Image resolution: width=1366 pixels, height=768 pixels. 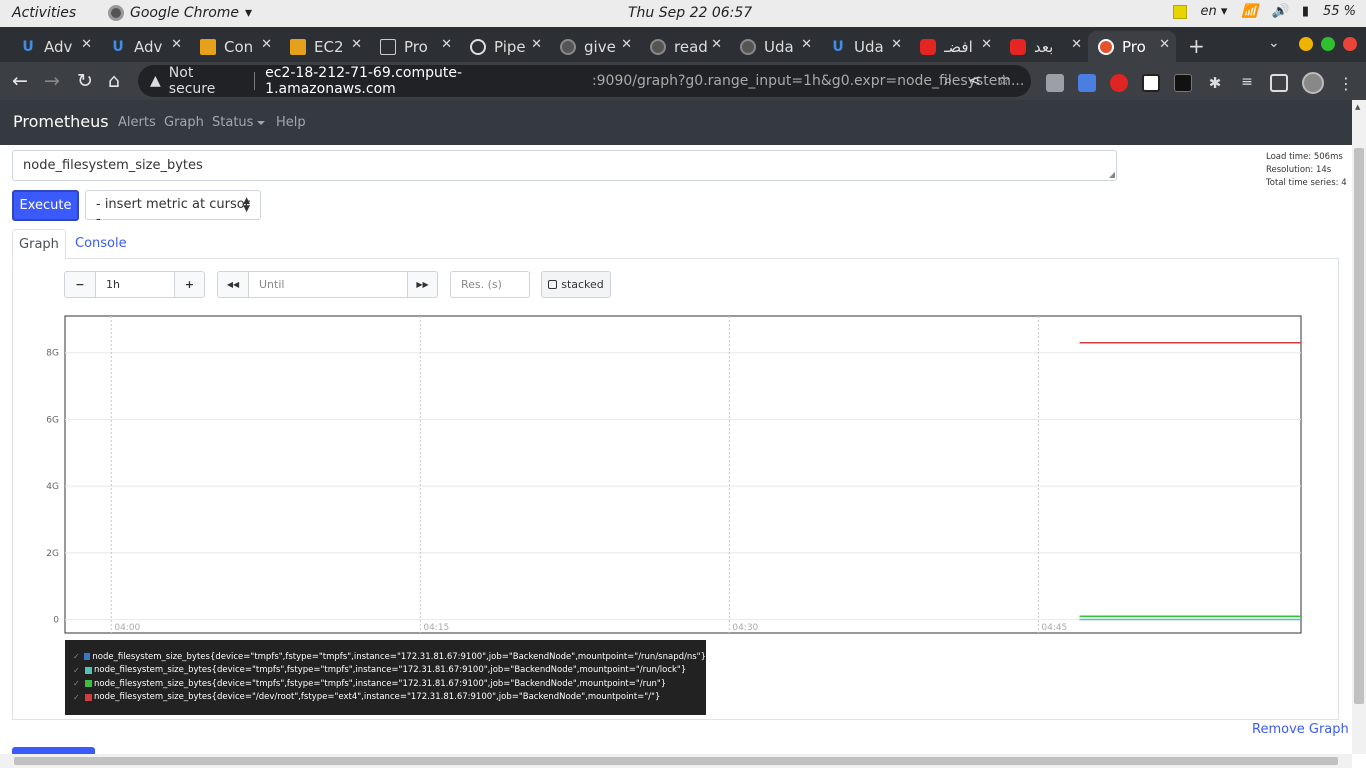 What do you see at coordinates (428, 81) in the screenshot?
I see `url-host: ec2-18-212-71-69.compute-1.amazonaws.com` at bounding box center [428, 81].